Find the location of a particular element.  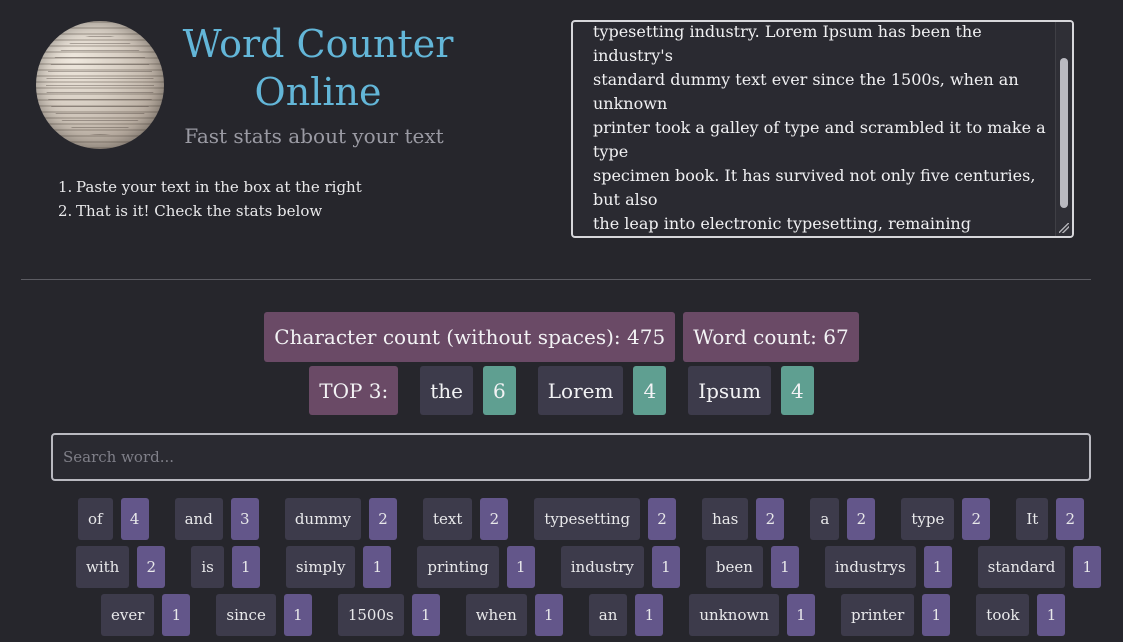

top-3-words: TOP 3: the 6 Lorem 4 Ipsum 4 is located at coordinates (561, 390).